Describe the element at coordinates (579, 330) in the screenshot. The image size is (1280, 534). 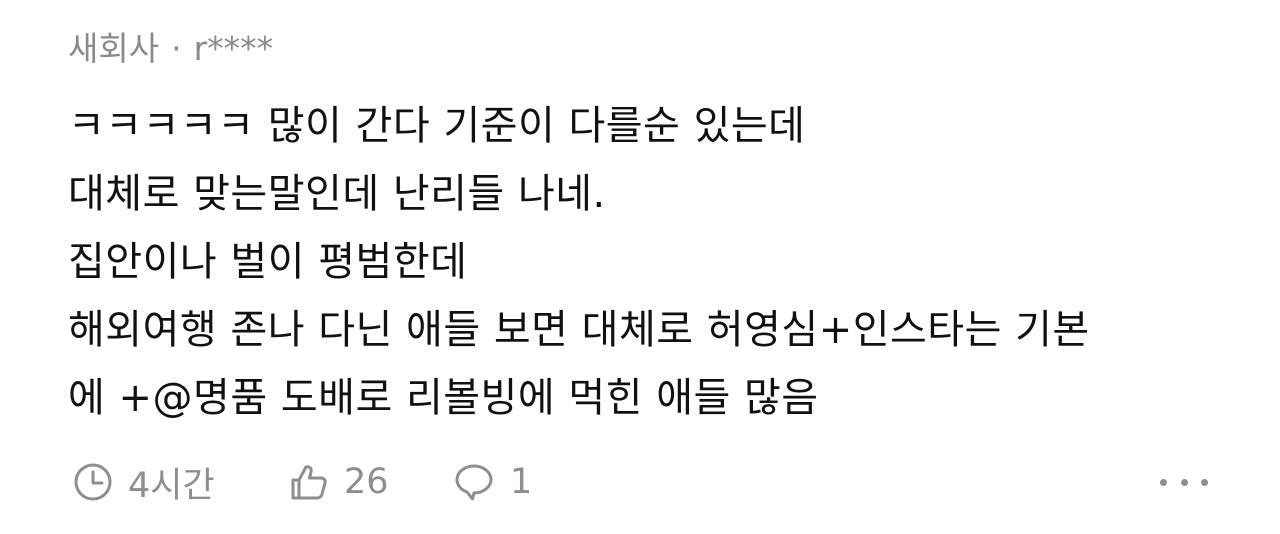
I see `comment-line: 해외여행 존나 다닌 애들 보면 대체로 허영심+인스타는 기본` at that location.